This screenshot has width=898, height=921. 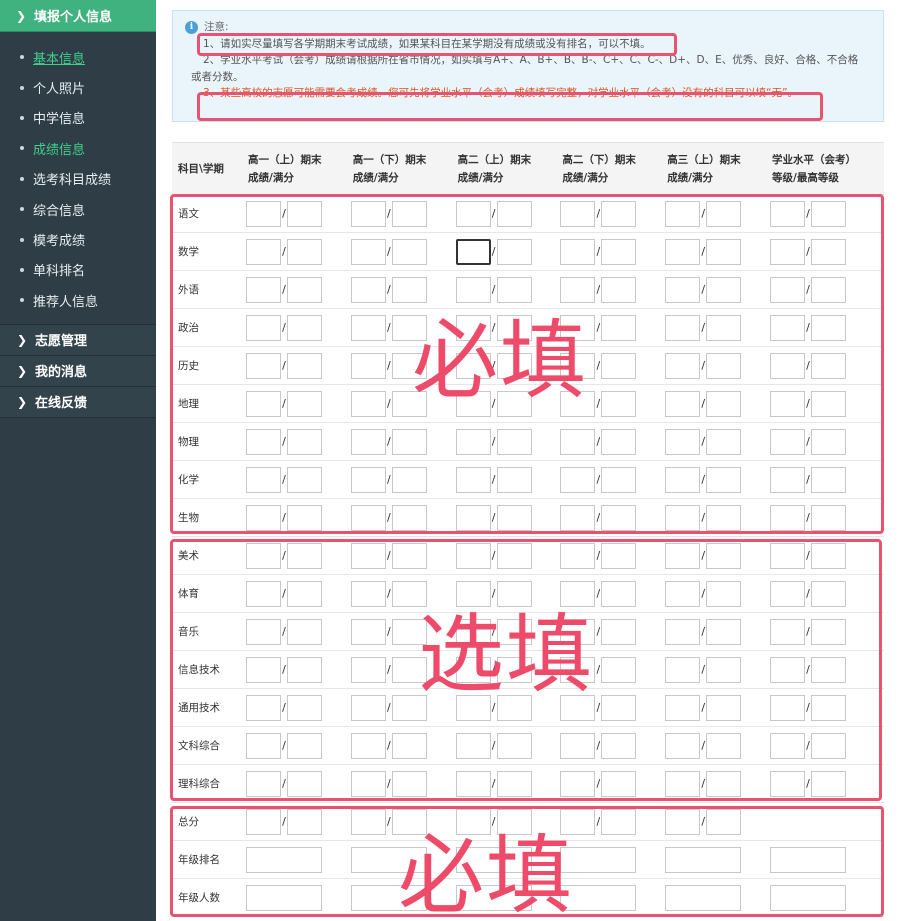 What do you see at coordinates (78, 16) in the screenshot?
I see `sidebar-header: ❯ 填报个人信息` at bounding box center [78, 16].